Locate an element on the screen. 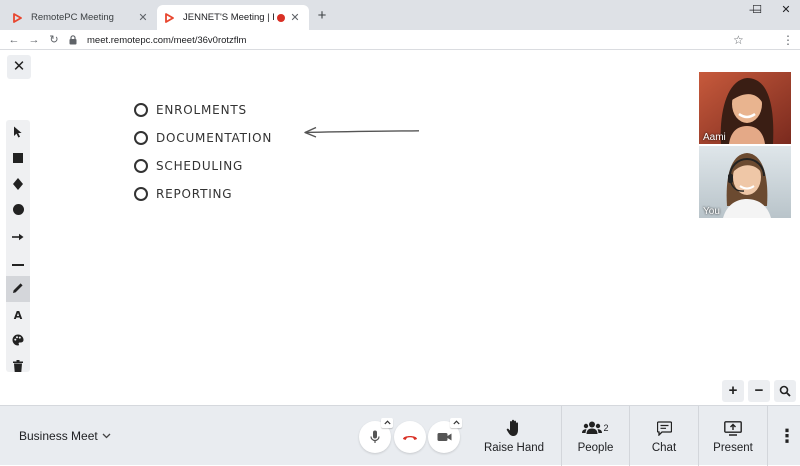 The width and height of the screenshot is (800, 466). screen-share-icon is located at coordinates (733, 428).